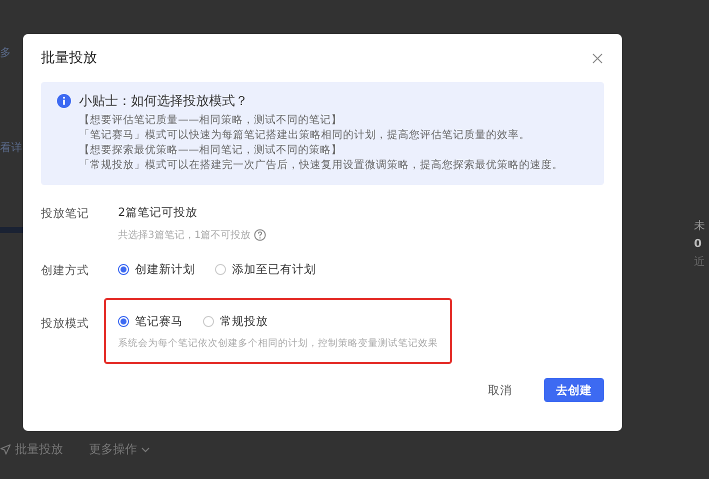  Describe the element at coordinates (65, 323) in the screenshot. I see `field-label: 投放模式` at that location.